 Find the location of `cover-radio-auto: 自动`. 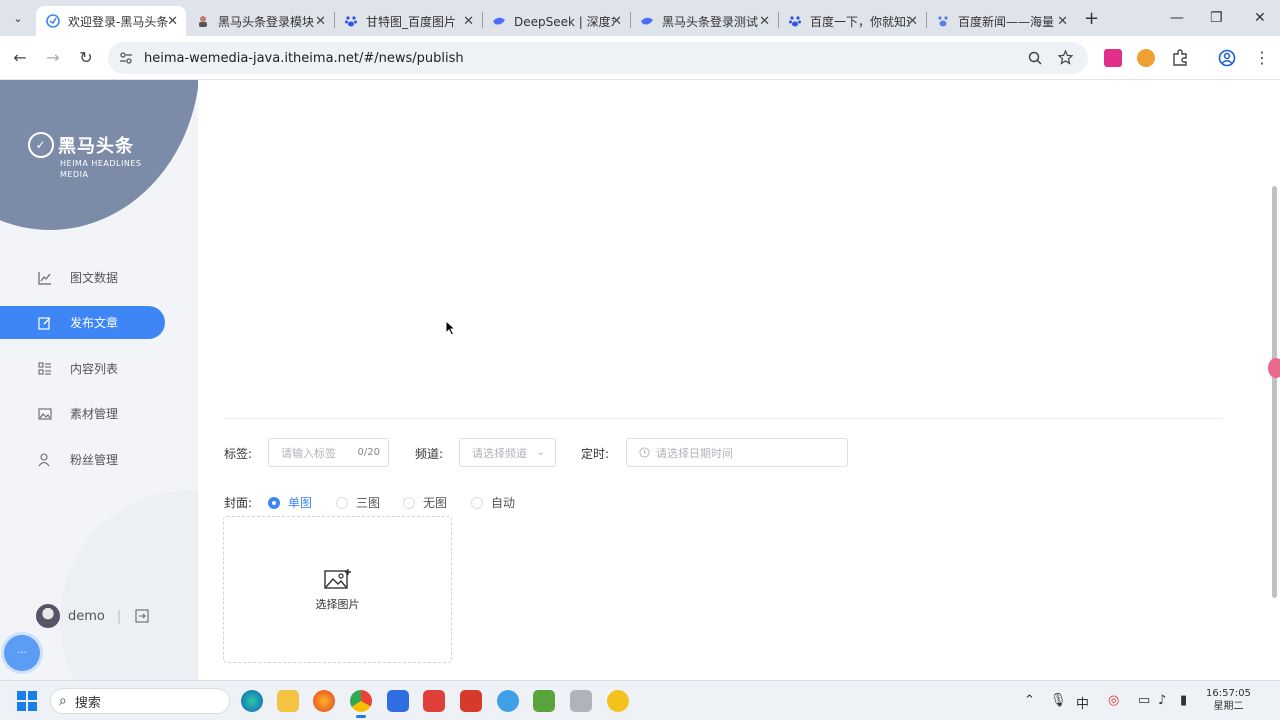

cover-radio-auto: 自动 is located at coordinates (493, 502).